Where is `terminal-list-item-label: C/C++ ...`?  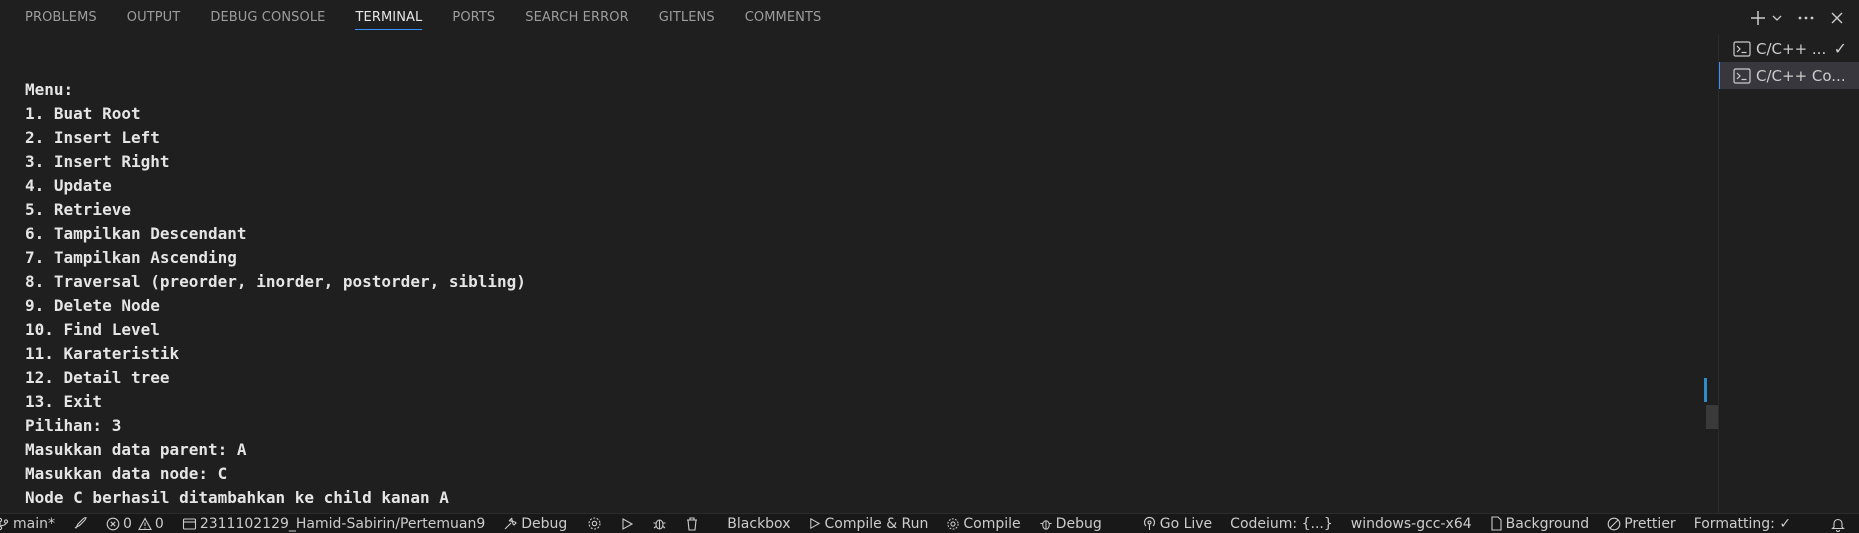
terminal-list-item-label: C/C++ ... is located at coordinates (1791, 48).